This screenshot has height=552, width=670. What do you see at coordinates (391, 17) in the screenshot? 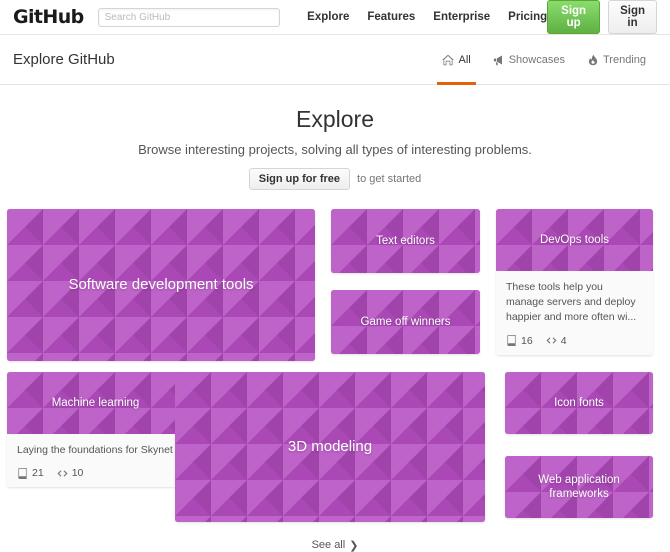
I see `nav-link-features: Features` at bounding box center [391, 17].